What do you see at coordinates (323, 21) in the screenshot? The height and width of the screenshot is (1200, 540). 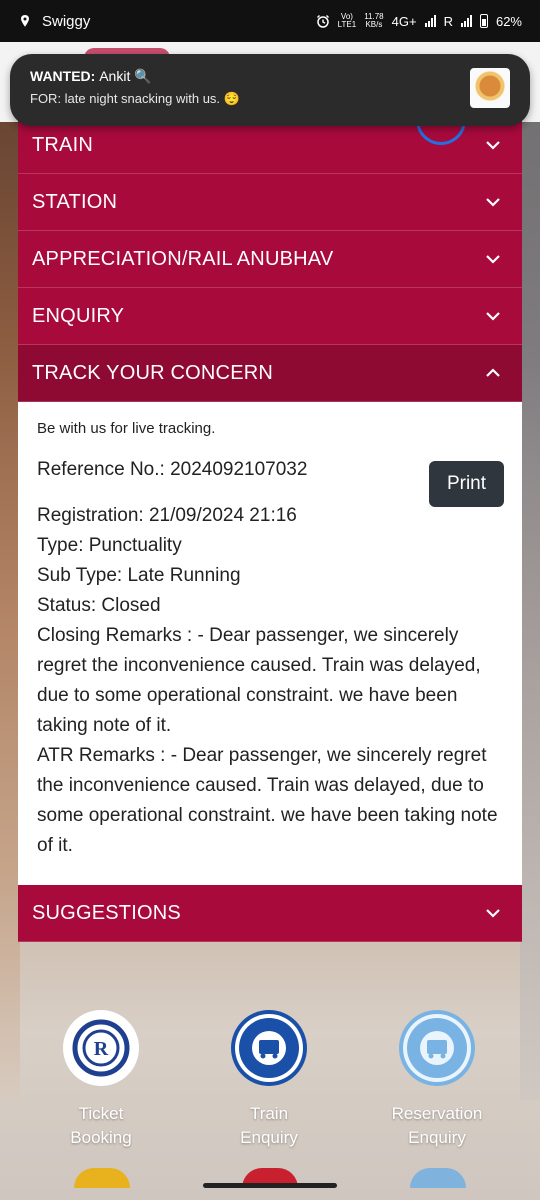 I see `alarm-icon` at bounding box center [323, 21].